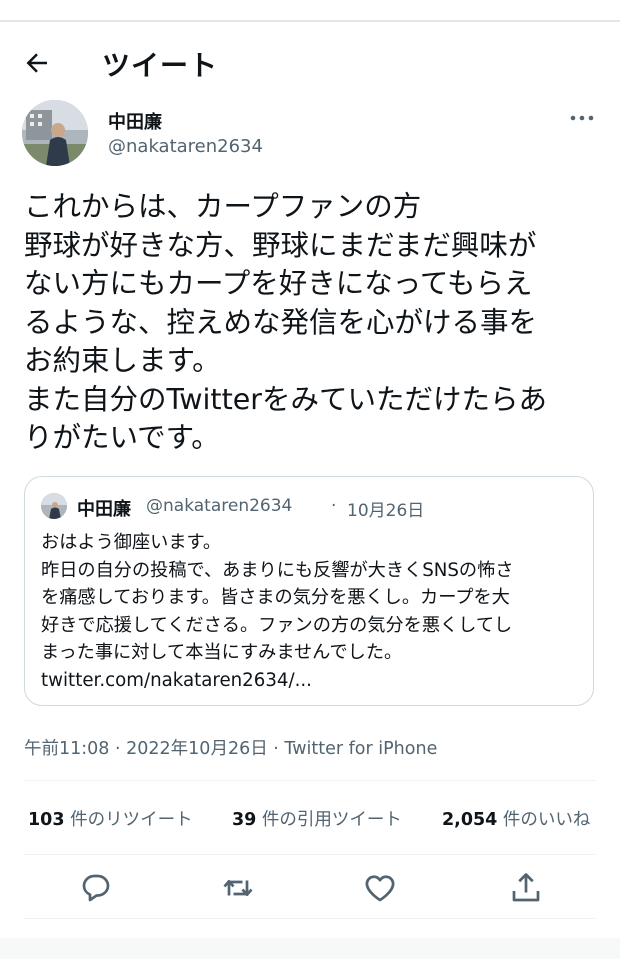 This screenshot has height=959, width=620. What do you see at coordinates (310, 135) in the screenshot?
I see `tweet-author: 中田廉 @nakataren2634` at bounding box center [310, 135].